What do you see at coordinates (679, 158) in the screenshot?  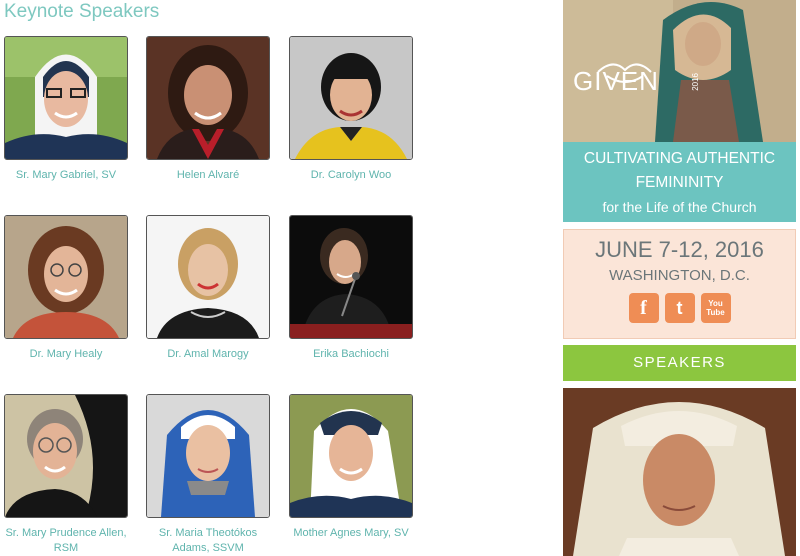 I see `tagline-line1: CULTIVATING AUTHENTIC` at bounding box center [679, 158].